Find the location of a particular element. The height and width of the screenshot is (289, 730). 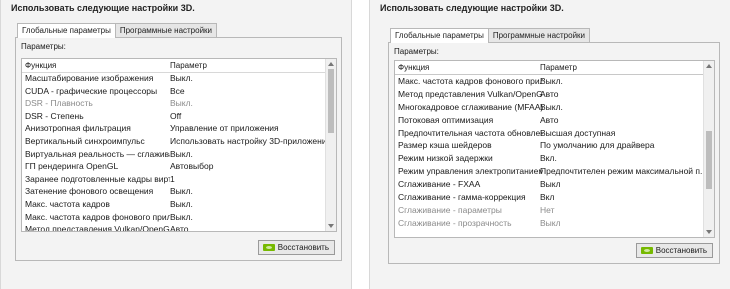

feature-name: Потоковая оптимизация is located at coordinates (446, 119).